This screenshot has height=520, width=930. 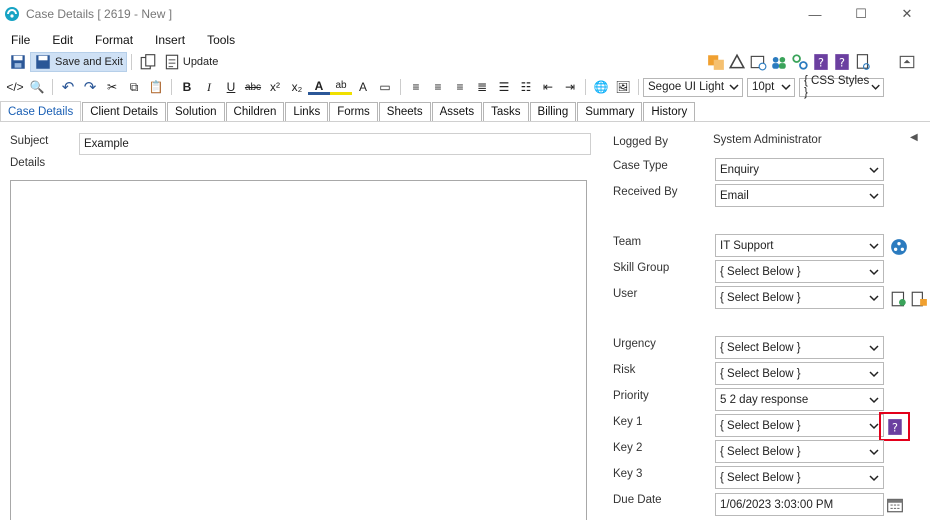 What do you see at coordinates (335, 144) in the screenshot?
I see `subject-input: Example` at bounding box center [335, 144].